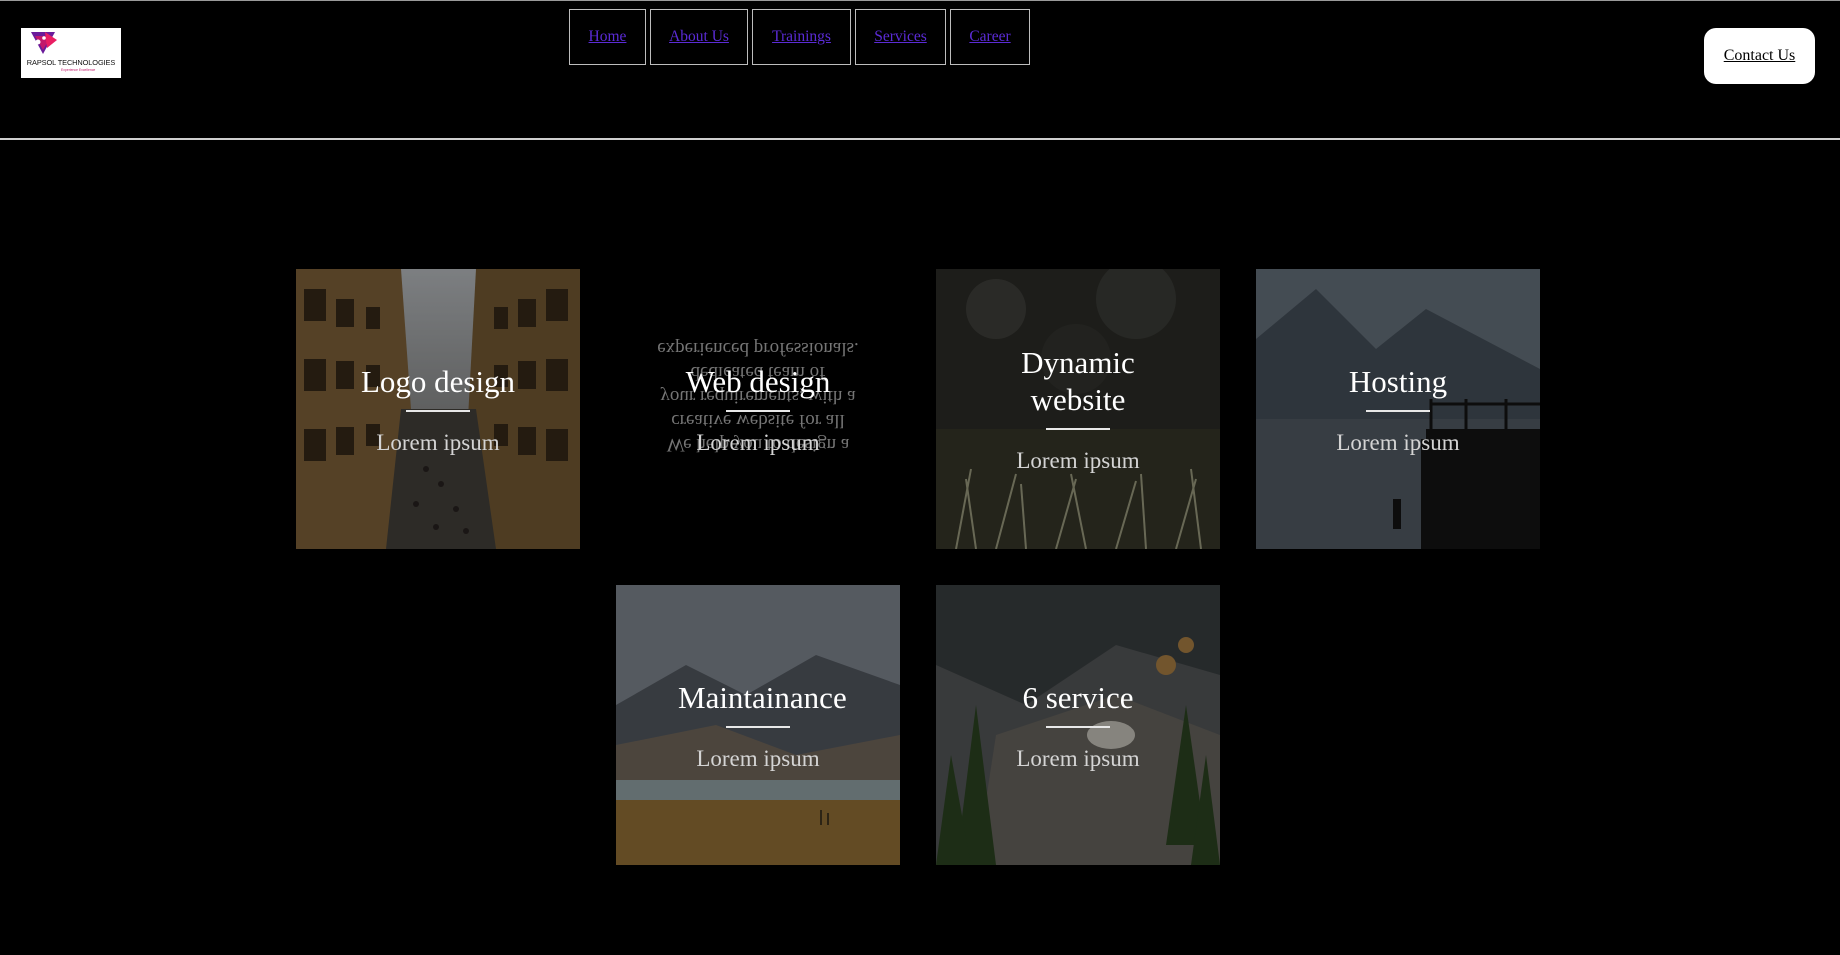 This screenshot has width=1840, height=955. Describe the element at coordinates (607, 37) in the screenshot. I see `nav-home: Home` at that location.